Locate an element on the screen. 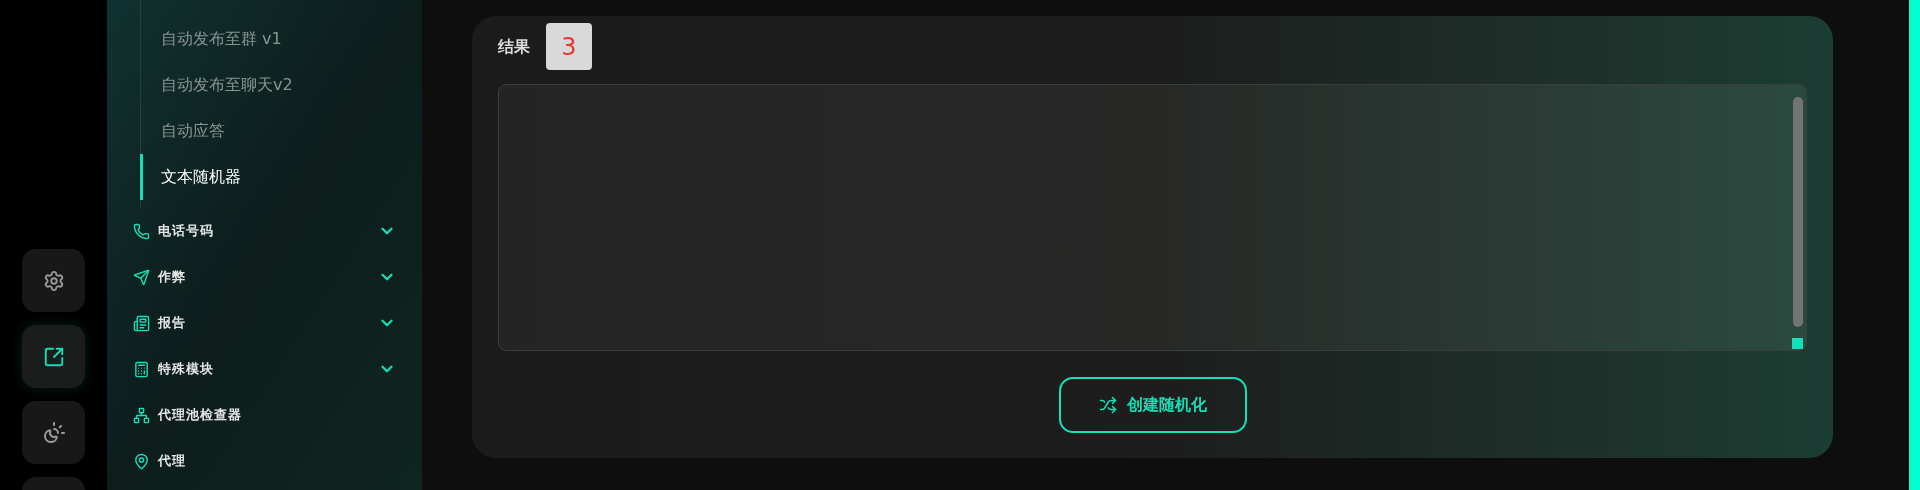  count-badge: 3 is located at coordinates (569, 46).